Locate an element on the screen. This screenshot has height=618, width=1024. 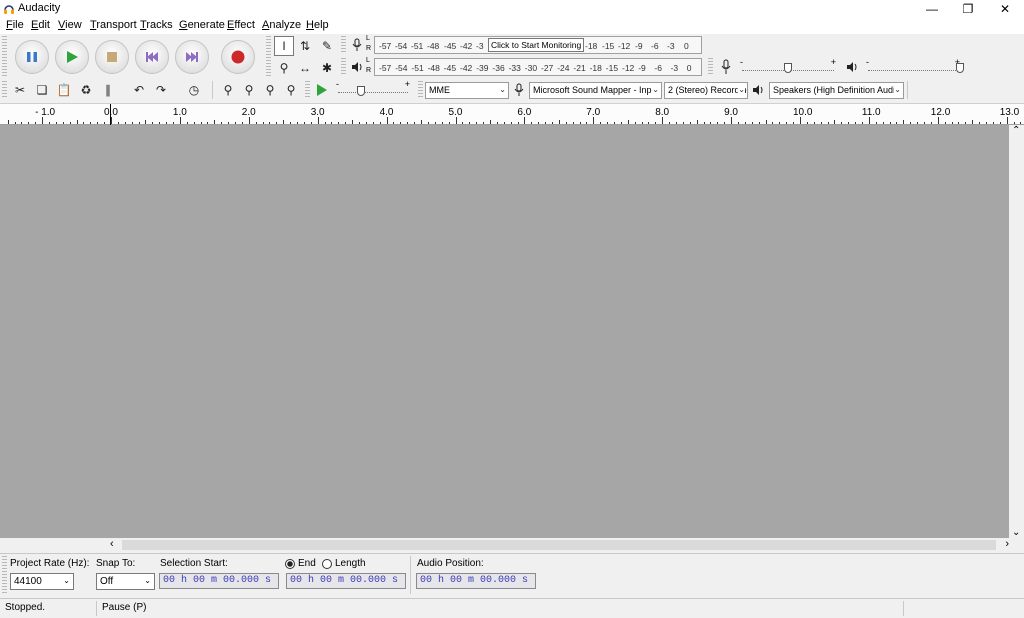
horizontal-scroll-thumb is located at coordinates (559, 545).